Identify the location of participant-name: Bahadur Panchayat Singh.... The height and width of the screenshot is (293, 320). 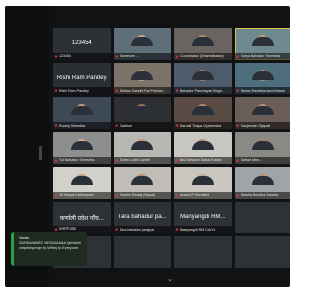
(202, 90).